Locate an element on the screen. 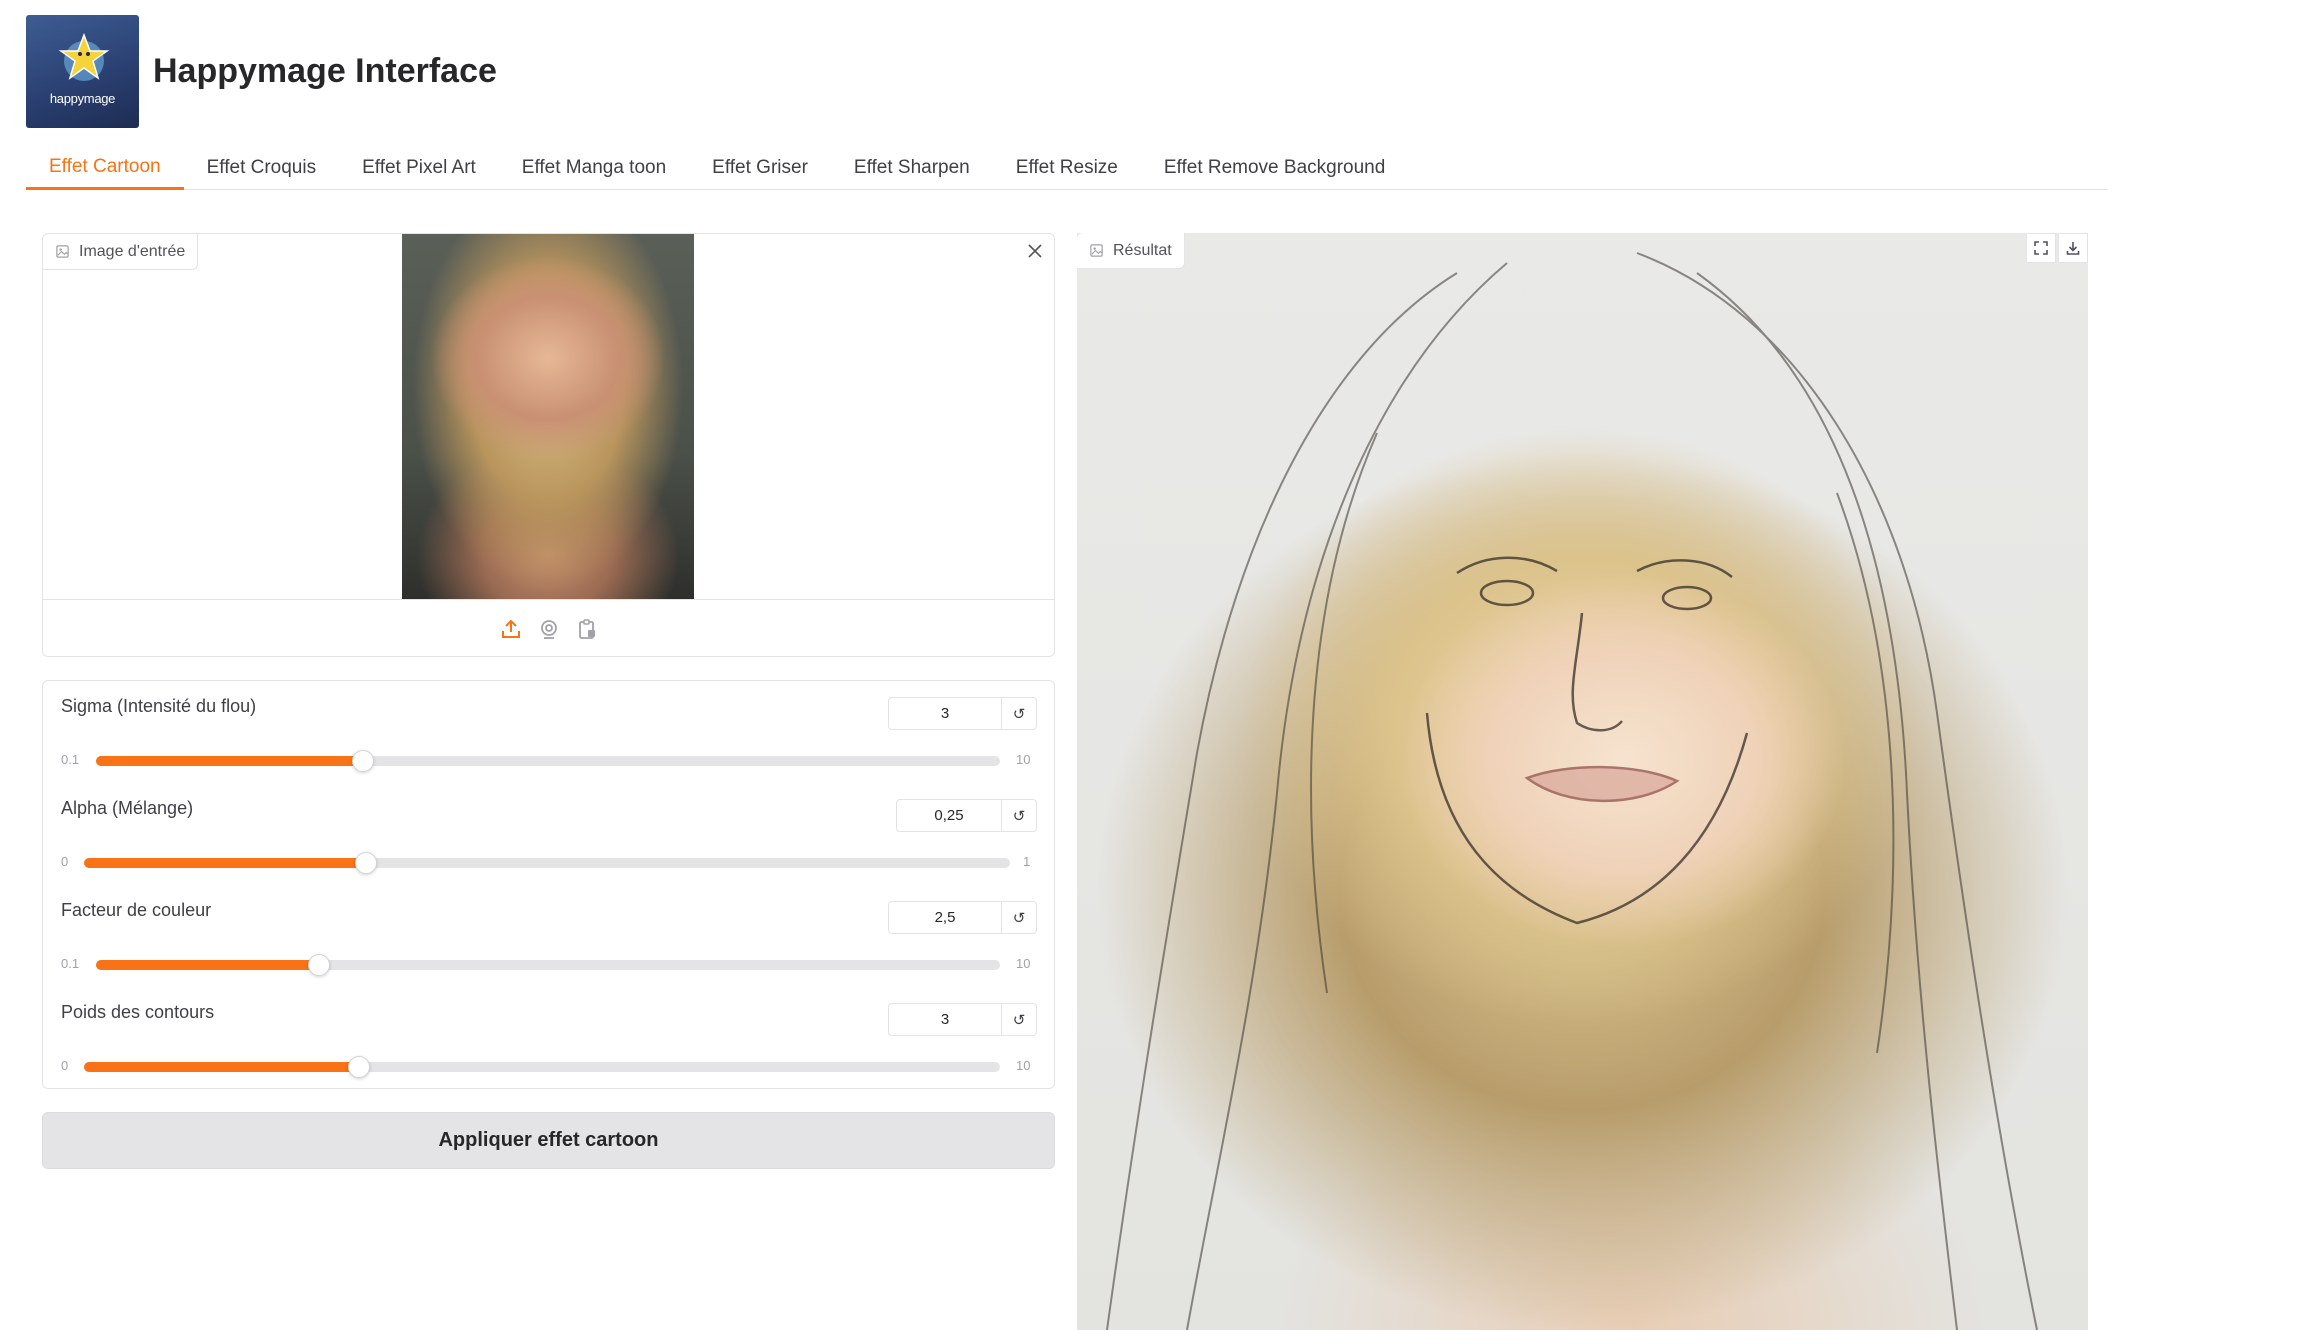  sigma-label: Sigma (Intensité du flou) is located at coordinates (159, 706).